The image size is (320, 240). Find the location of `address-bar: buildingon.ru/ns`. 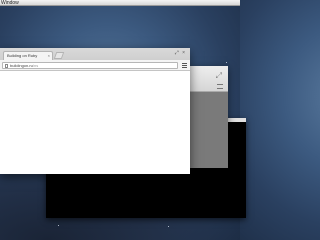

address-bar: buildingon.ru/ns is located at coordinates (90, 65).